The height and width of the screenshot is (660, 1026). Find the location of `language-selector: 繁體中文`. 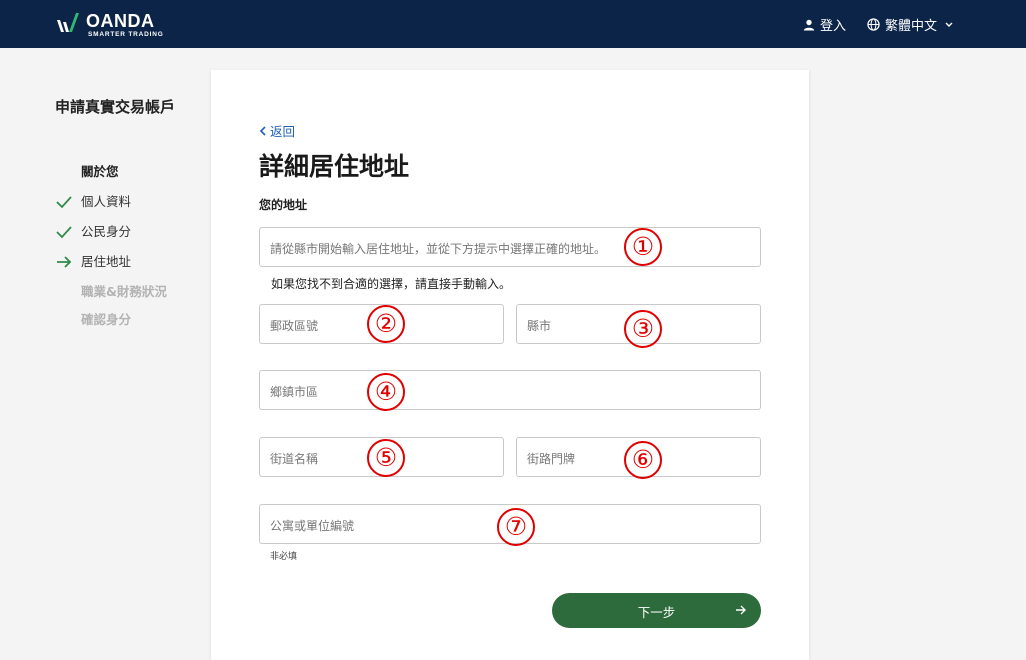

language-selector: 繁體中文 is located at coordinates (911, 24).